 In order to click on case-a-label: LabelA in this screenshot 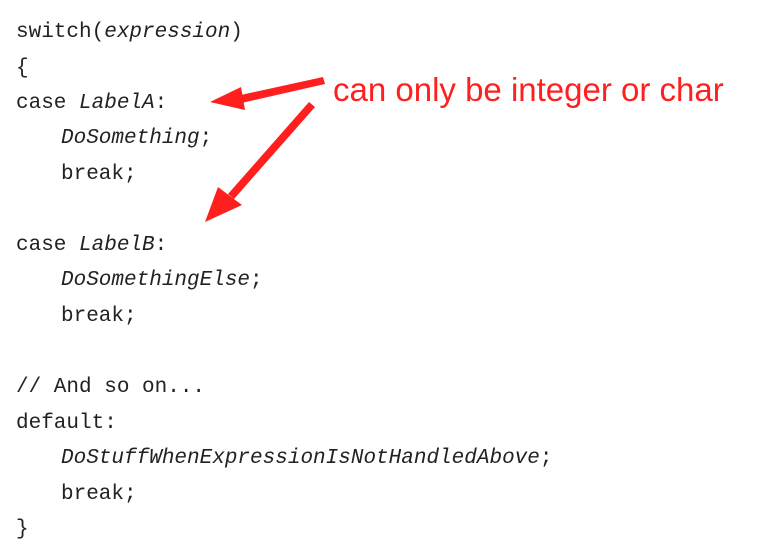, I will do `click(117, 103)`.